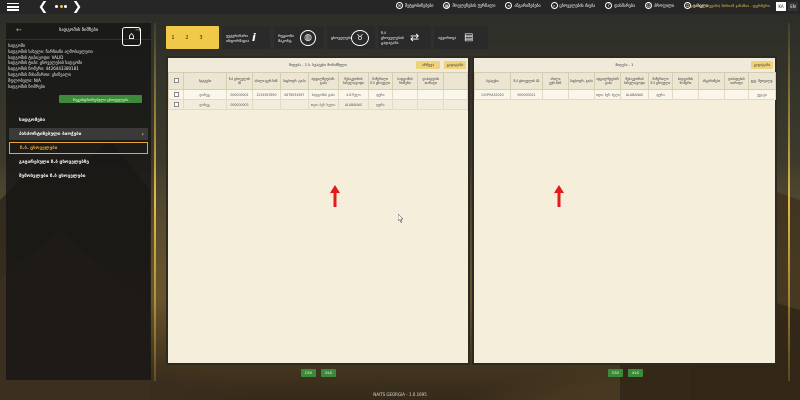  What do you see at coordinates (781, 6) in the screenshot?
I see `lang-ka-button: KA` at bounding box center [781, 6].